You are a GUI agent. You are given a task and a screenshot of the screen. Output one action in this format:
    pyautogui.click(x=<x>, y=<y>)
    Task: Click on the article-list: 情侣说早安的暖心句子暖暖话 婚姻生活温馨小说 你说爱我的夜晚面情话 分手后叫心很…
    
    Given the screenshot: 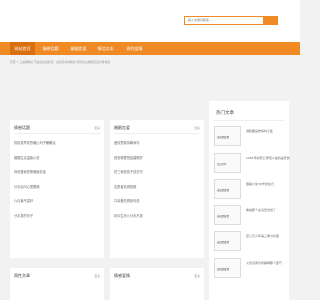 What is the action you would take?
    pyautogui.click(x=34, y=183)
    